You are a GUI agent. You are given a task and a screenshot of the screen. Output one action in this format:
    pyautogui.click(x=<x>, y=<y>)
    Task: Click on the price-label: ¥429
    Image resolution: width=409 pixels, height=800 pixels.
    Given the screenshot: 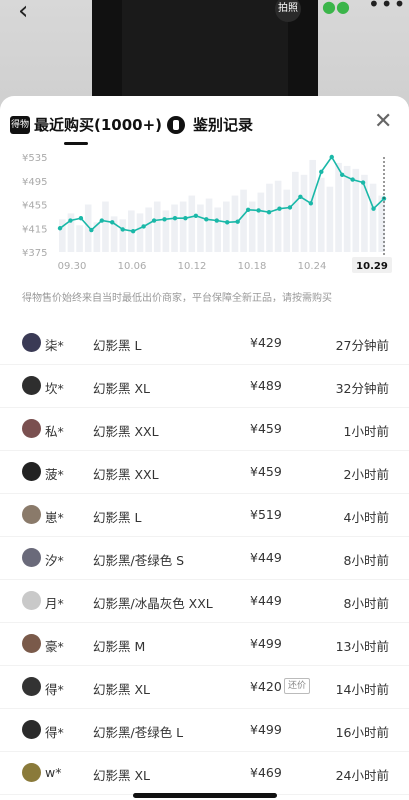 What is the action you would take?
    pyautogui.click(x=266, y=342)
    